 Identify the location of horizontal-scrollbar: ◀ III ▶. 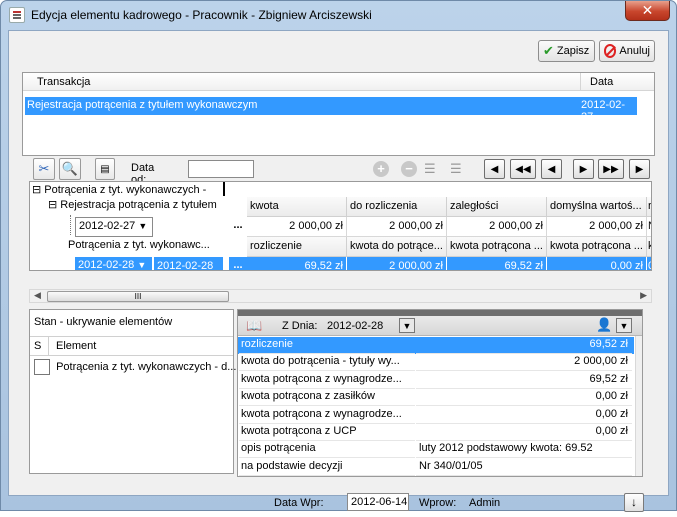
(340, 296).